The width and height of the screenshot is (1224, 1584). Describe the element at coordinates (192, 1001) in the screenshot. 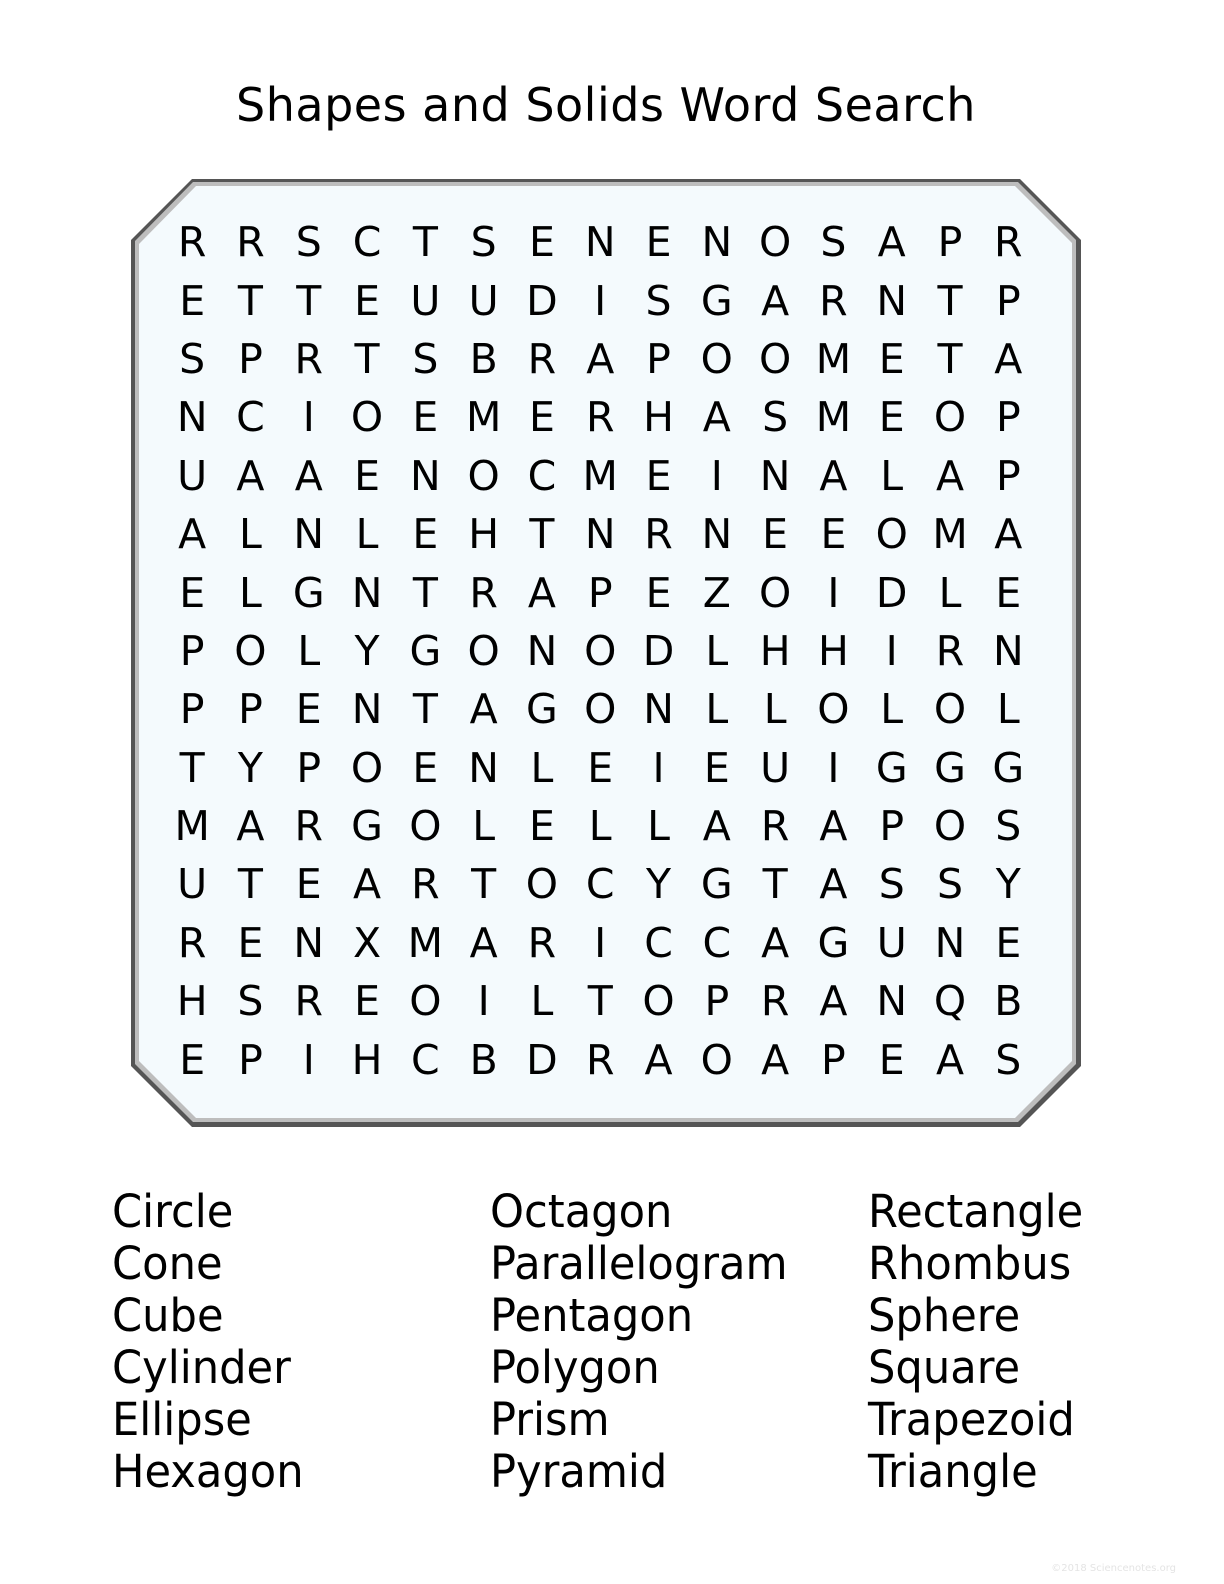

I see `grid-cell: H` at that location.